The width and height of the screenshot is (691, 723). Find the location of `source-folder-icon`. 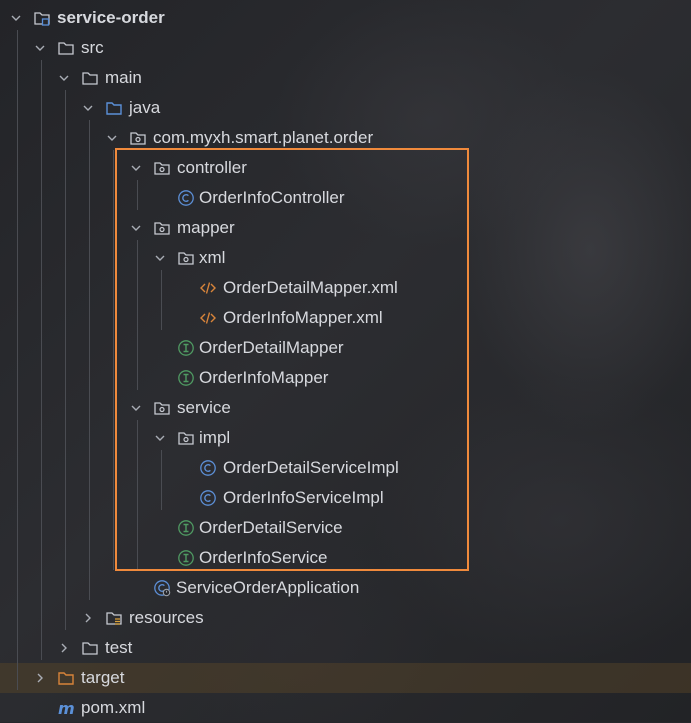

source-folder-icon is located at coordinates (114, 108).